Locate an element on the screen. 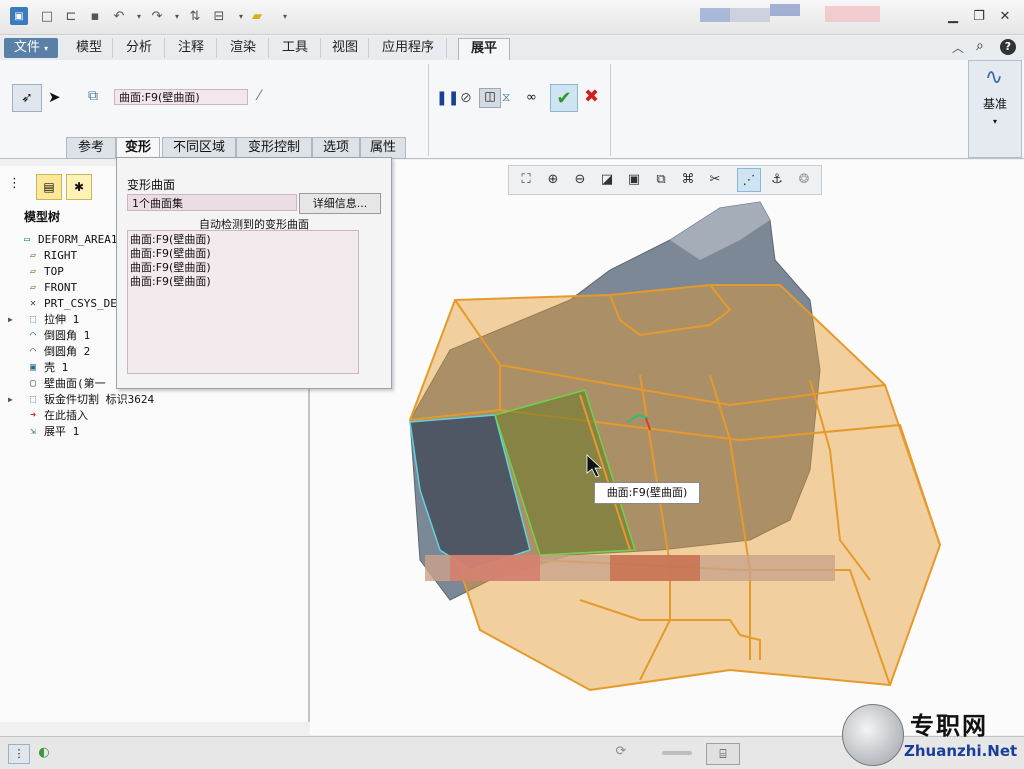 The height and width of the screenshot is (769, 1024). ribbon-divider is located at coordinates (610, 110).